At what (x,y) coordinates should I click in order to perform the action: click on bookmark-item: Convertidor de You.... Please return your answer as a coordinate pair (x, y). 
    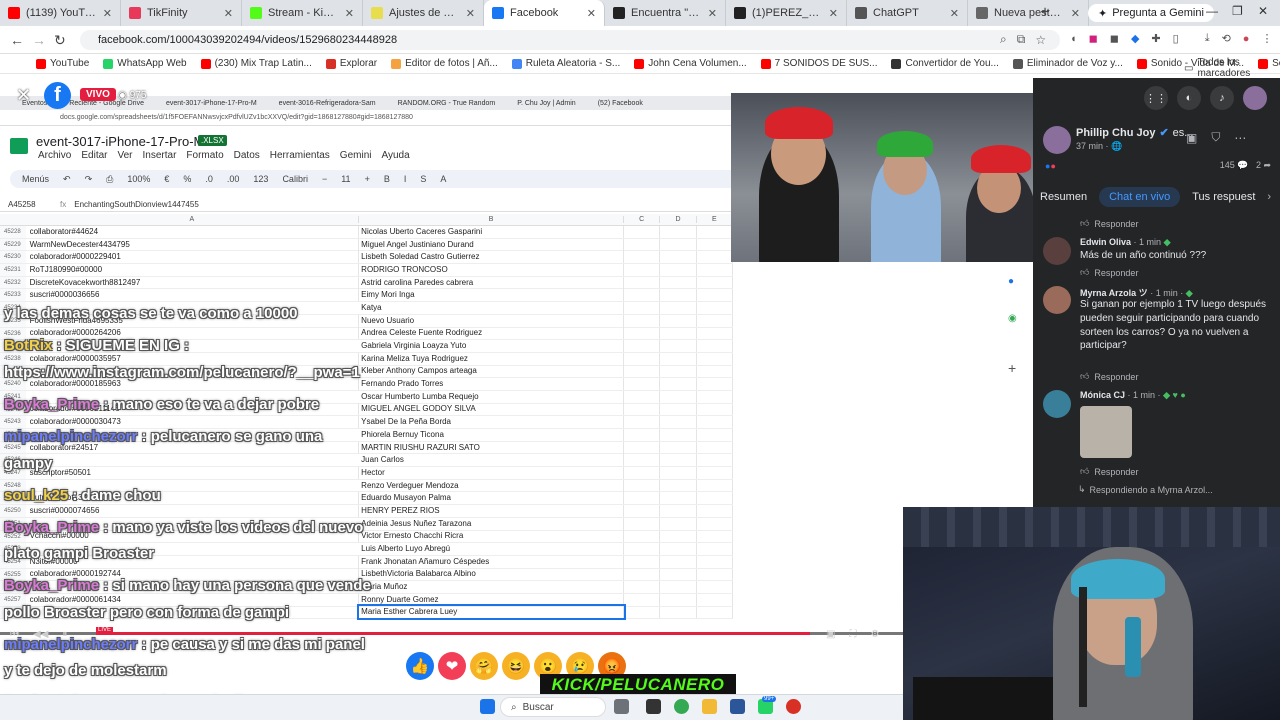
    Looking at the image, I should click on (945, 63).